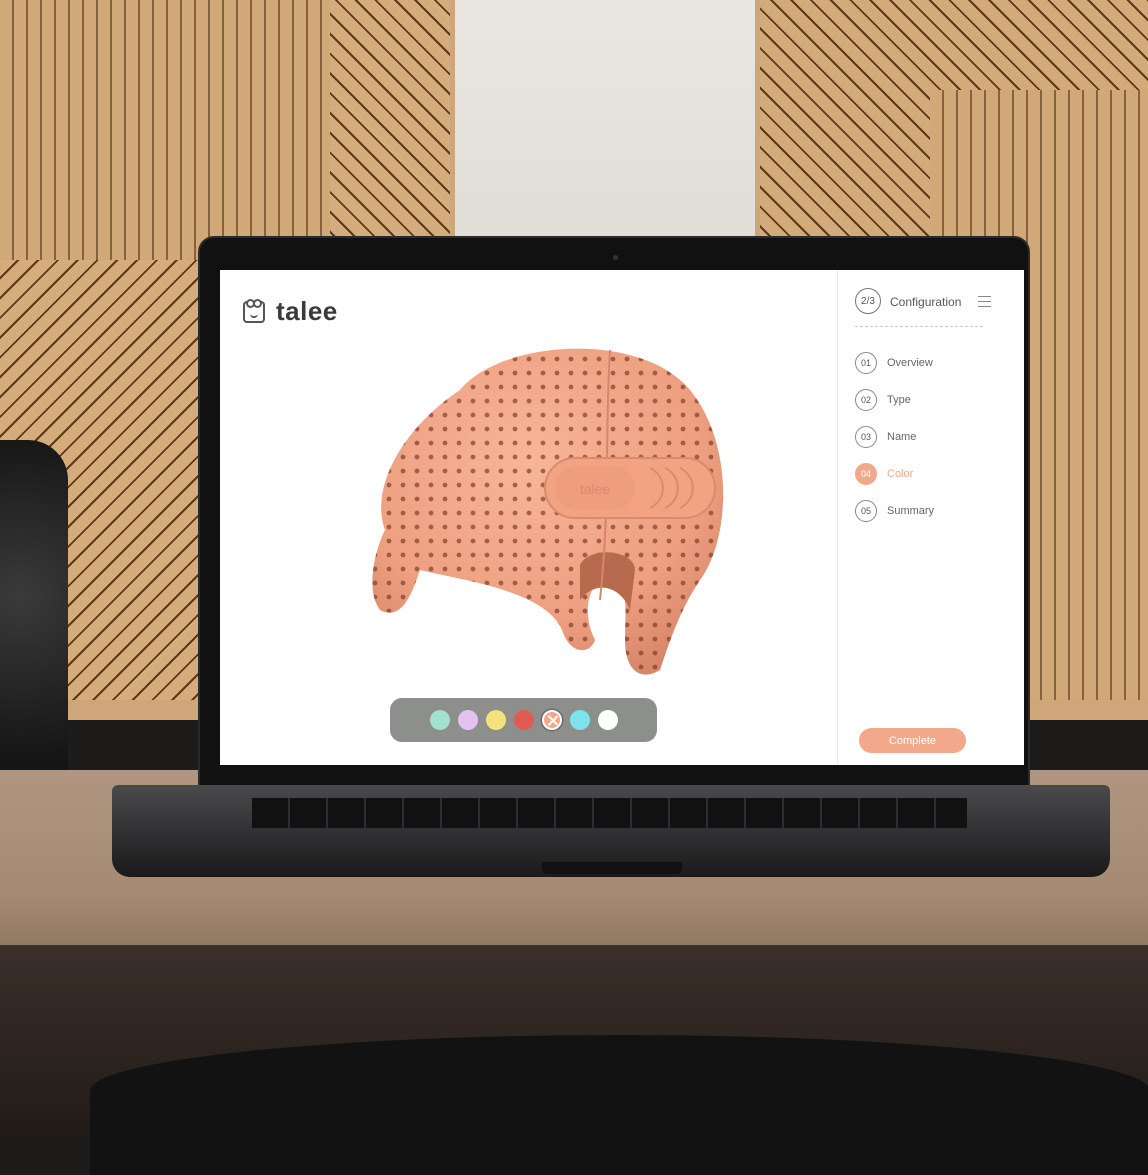 Image resolution: width=1148 pixels, height=1175 pixels. What do you see at coordinates (912, 740) in the screenshot?
I see `complete-button: Complete` at bounding box center [912, 740].